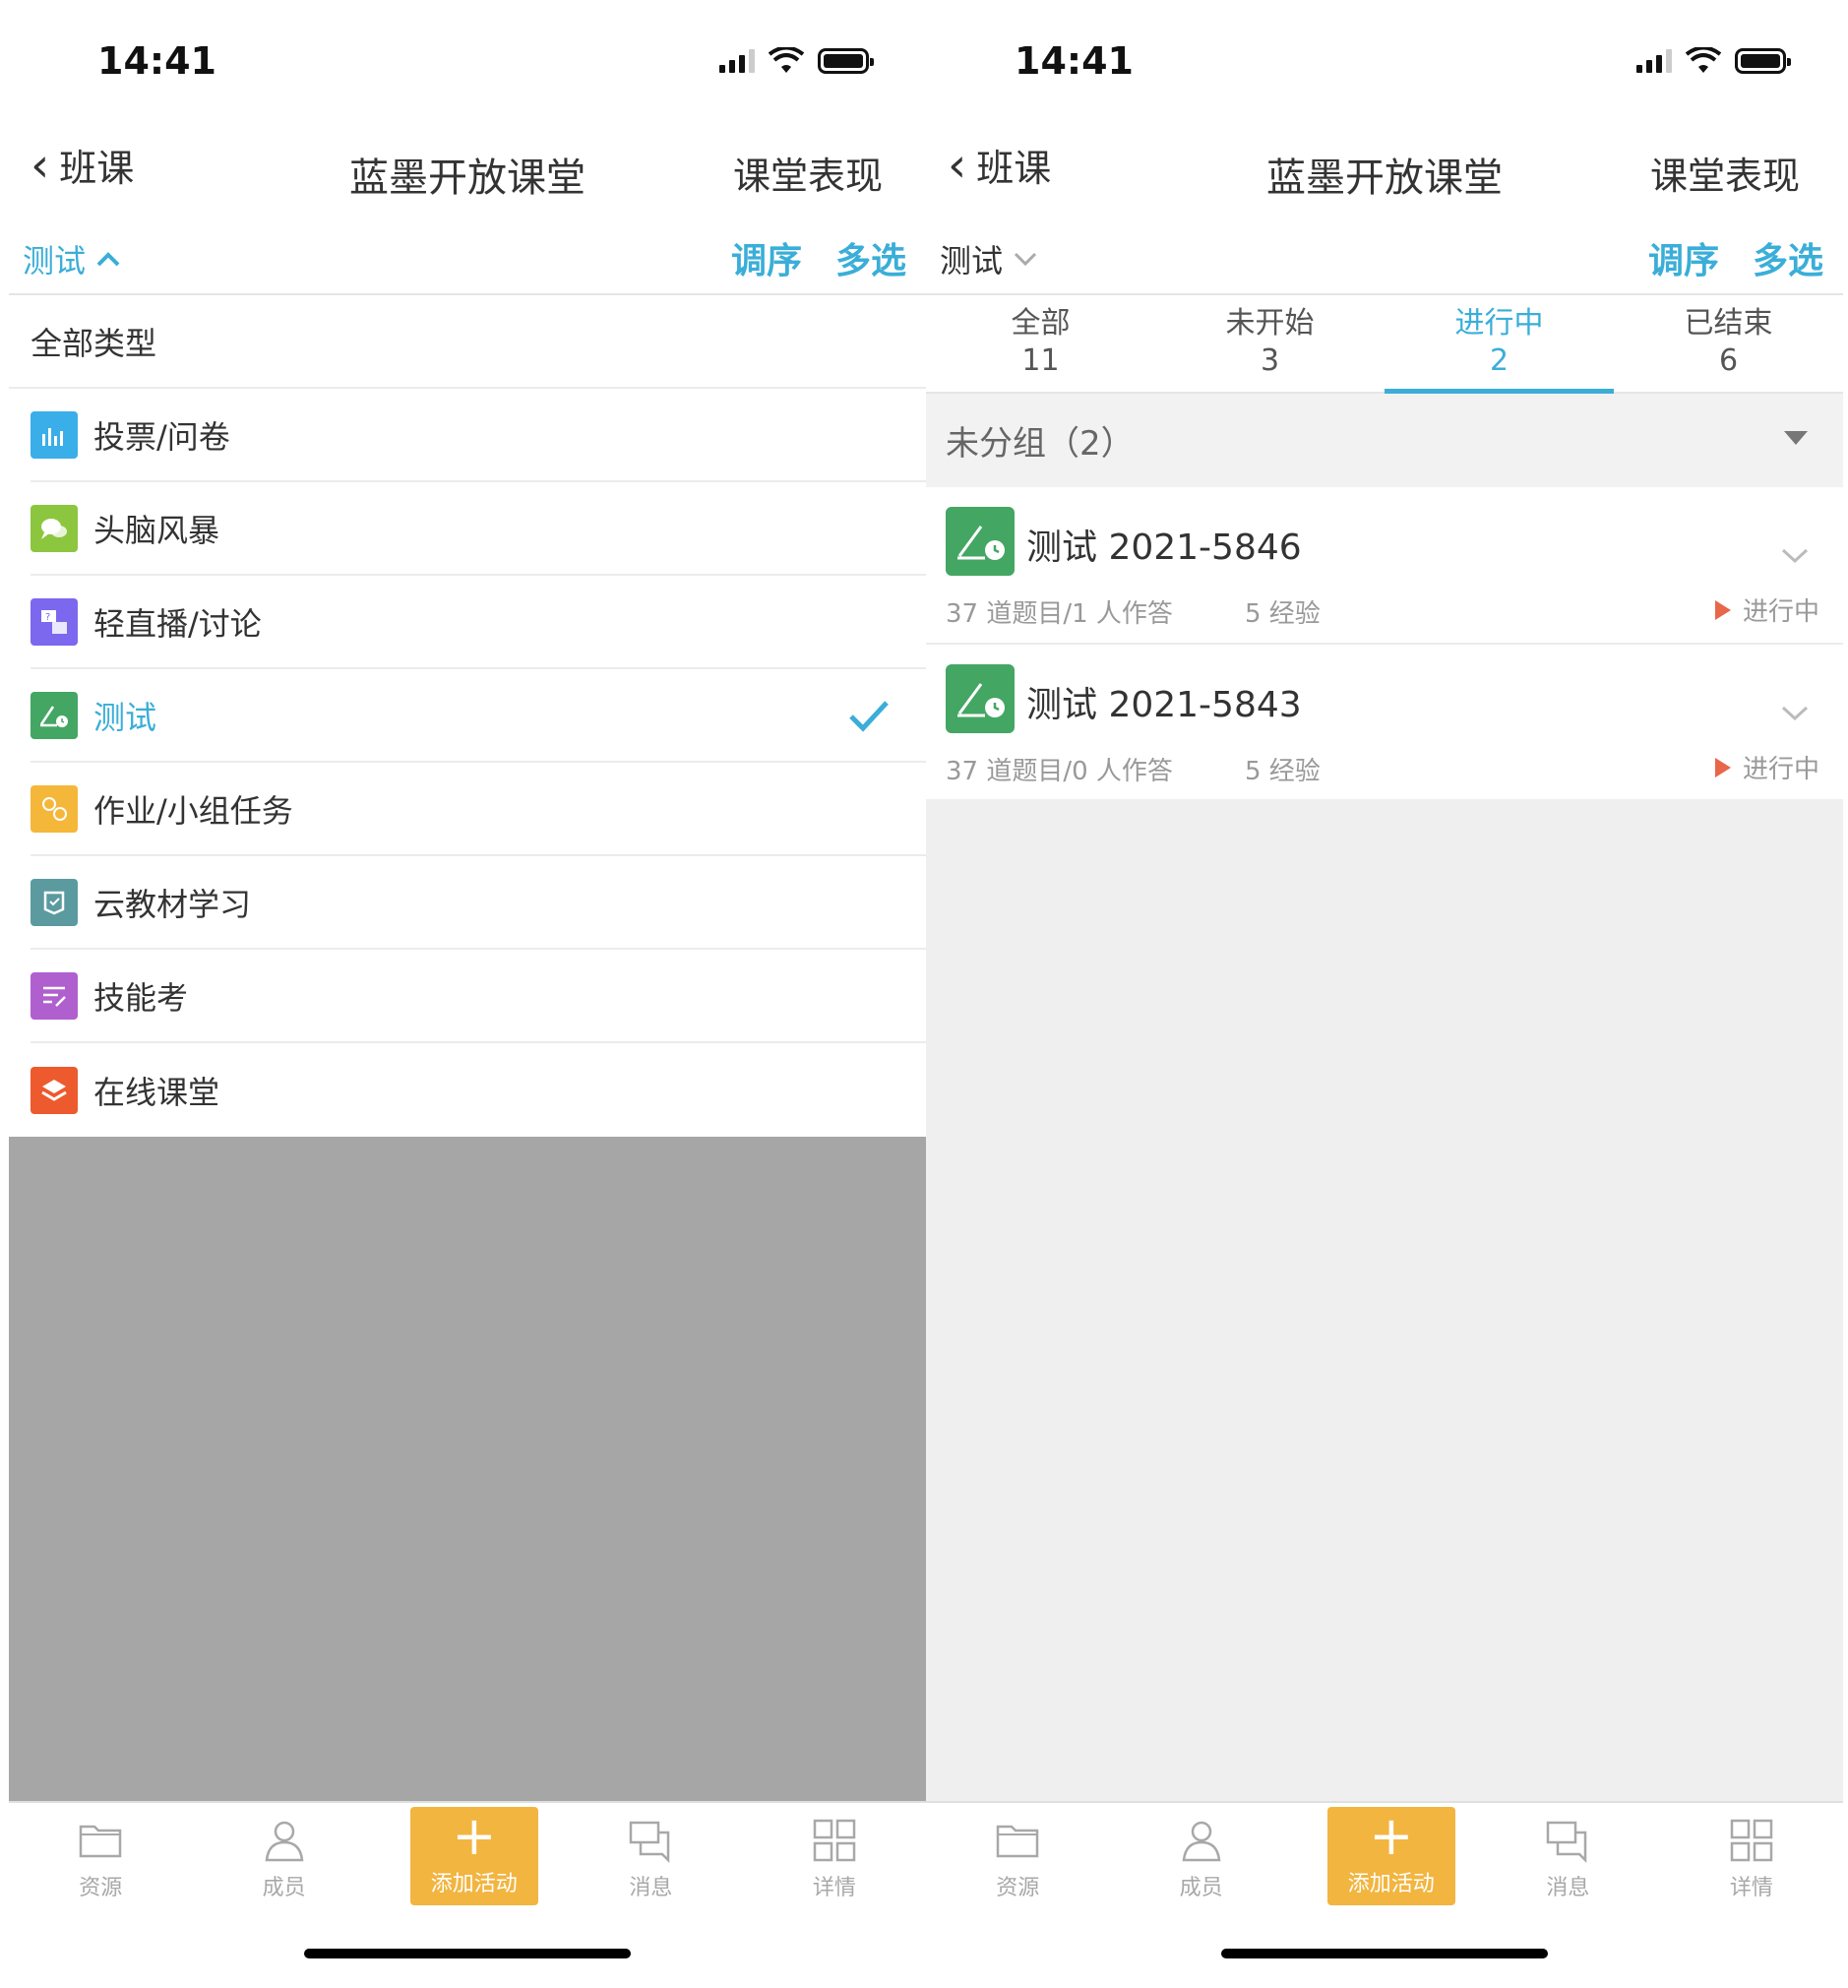 This screenshot has height=1988, width=1848. Describe the element at coordinates (1384, 440) in the screenshot. I see `group-header: 未分组（2）` at that location.